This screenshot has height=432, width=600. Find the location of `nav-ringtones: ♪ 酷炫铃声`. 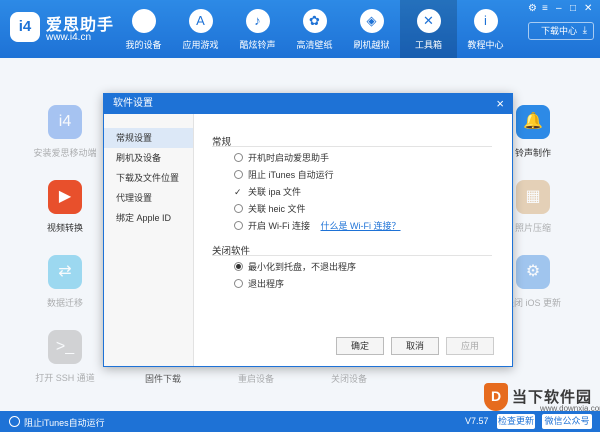

nav-ringtones: ♪ 酷炫铃声 is located at coordinates (257, 29).